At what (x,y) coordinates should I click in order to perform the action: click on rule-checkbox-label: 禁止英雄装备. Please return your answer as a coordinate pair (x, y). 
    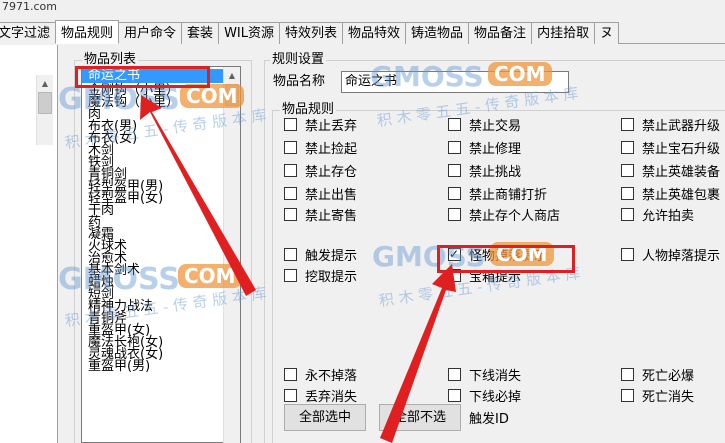
    Looking at the image, I should click on (681, 172).